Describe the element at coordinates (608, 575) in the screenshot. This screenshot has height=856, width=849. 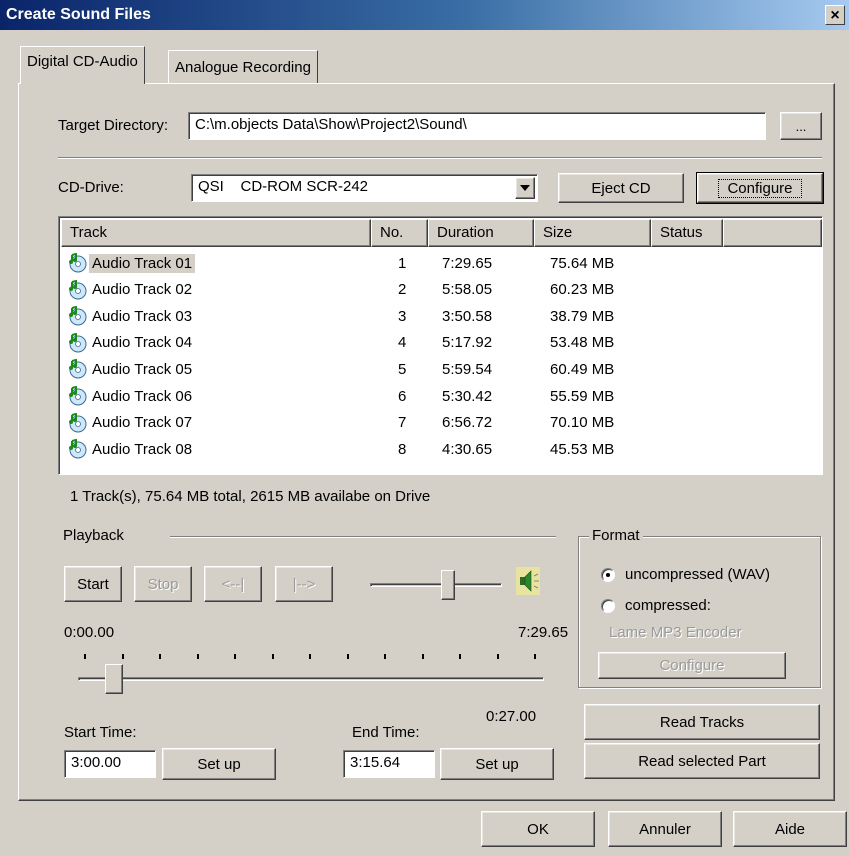
I see `radio-uncompressed-circle` at that location.